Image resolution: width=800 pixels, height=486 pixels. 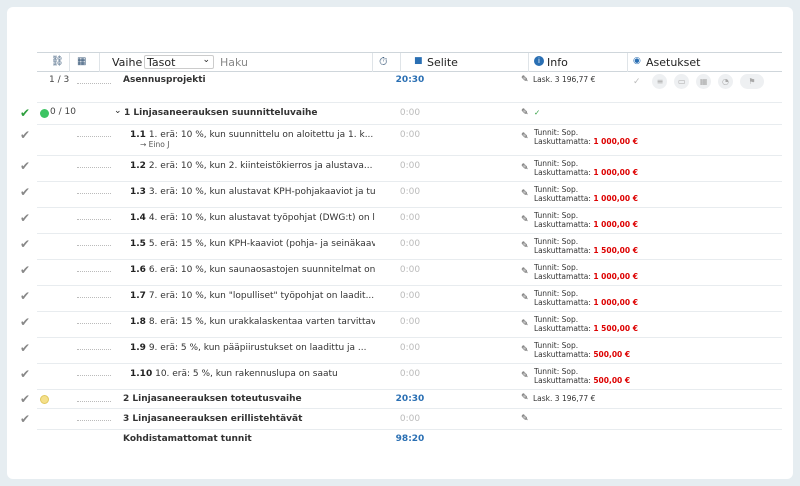 What do you see at coordinates (410, 439) in the screenshot?
I see `unassigned-time: 98:20` at bounding box center [410, 439].